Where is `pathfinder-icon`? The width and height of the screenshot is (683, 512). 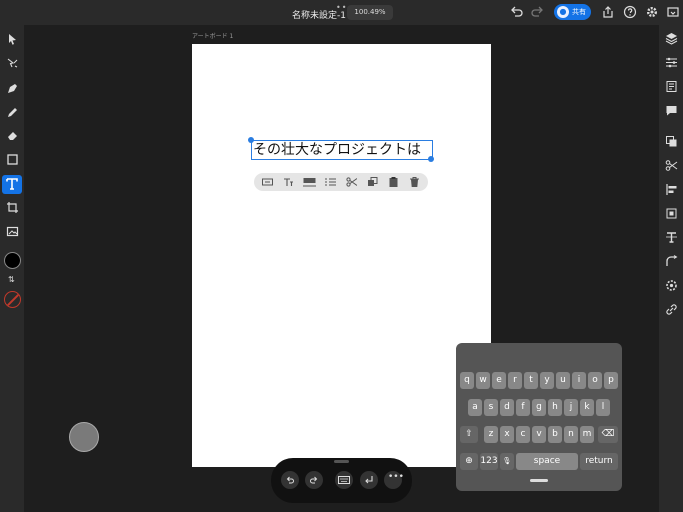
pathfinder-icon is located at coordinates (671, 261).